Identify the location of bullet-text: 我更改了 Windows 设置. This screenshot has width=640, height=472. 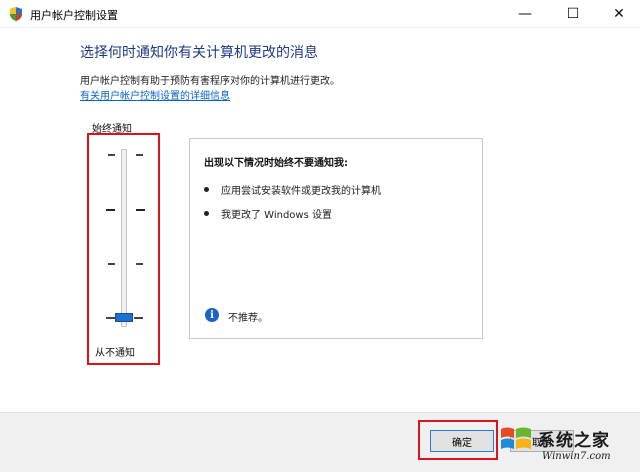
(276, 215).